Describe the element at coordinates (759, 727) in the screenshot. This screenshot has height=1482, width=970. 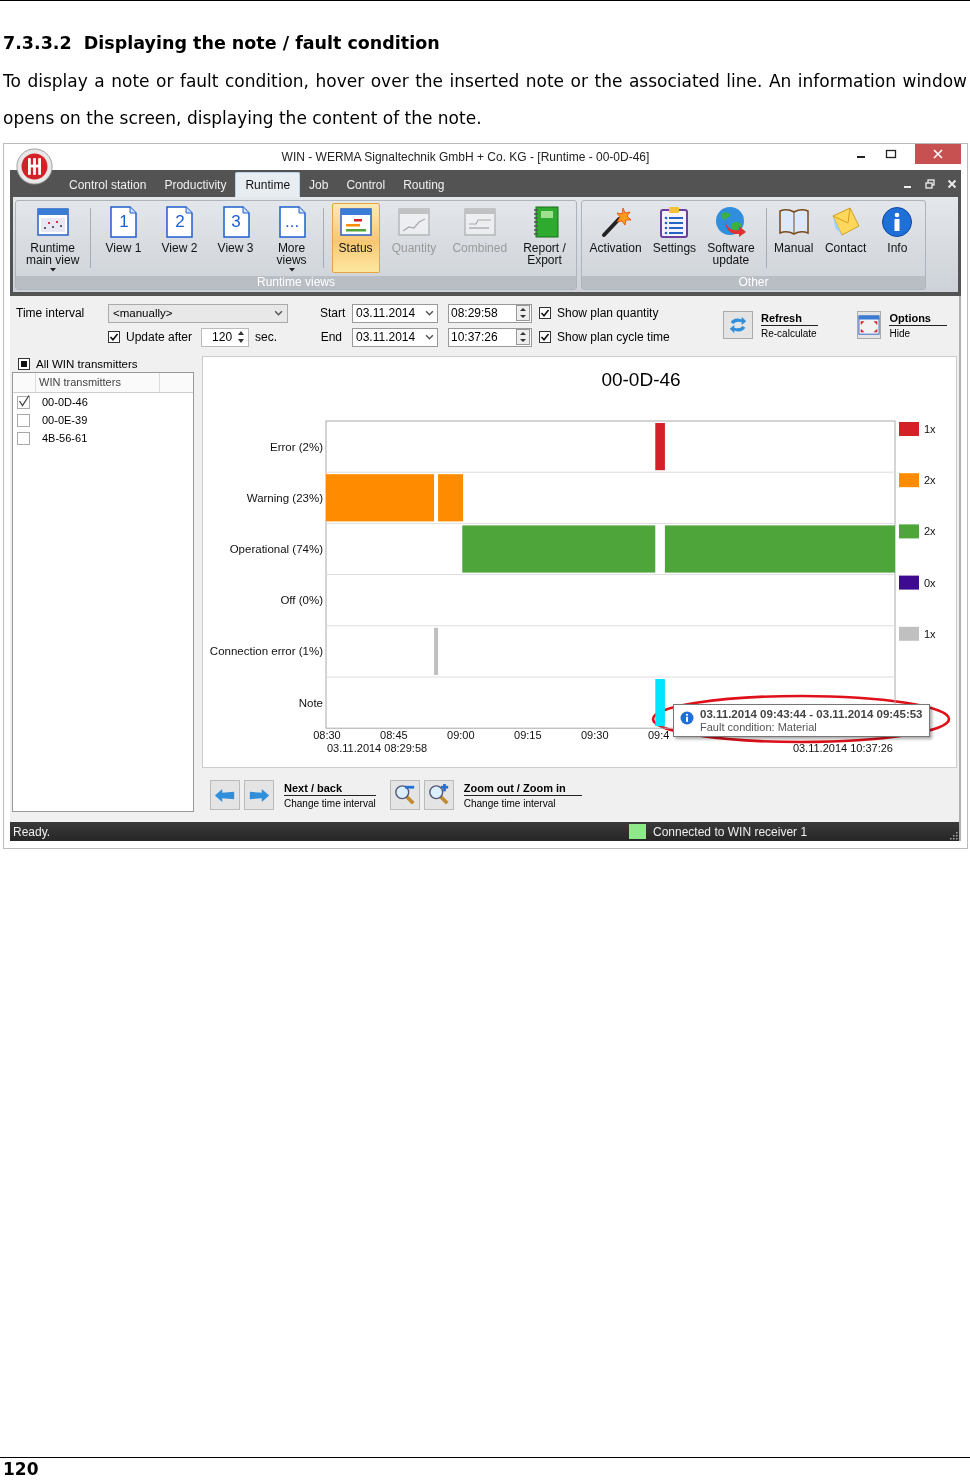
I see `tooltip-text: Fault condition: Material` at that location.